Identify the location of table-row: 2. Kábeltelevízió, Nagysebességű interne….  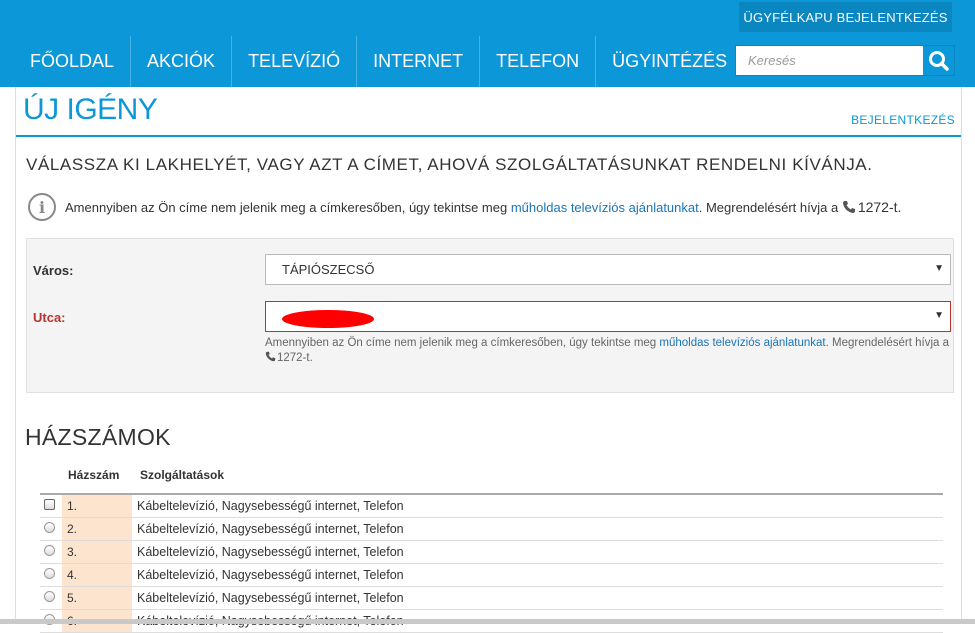
(491, 529).